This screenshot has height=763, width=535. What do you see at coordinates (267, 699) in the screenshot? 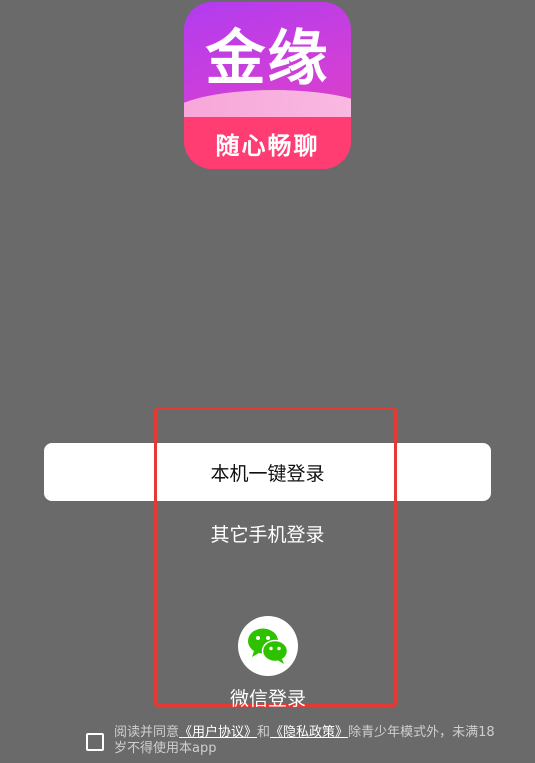
I see `wechat-login-label: 微信登录` at bounding box center [267, 699].